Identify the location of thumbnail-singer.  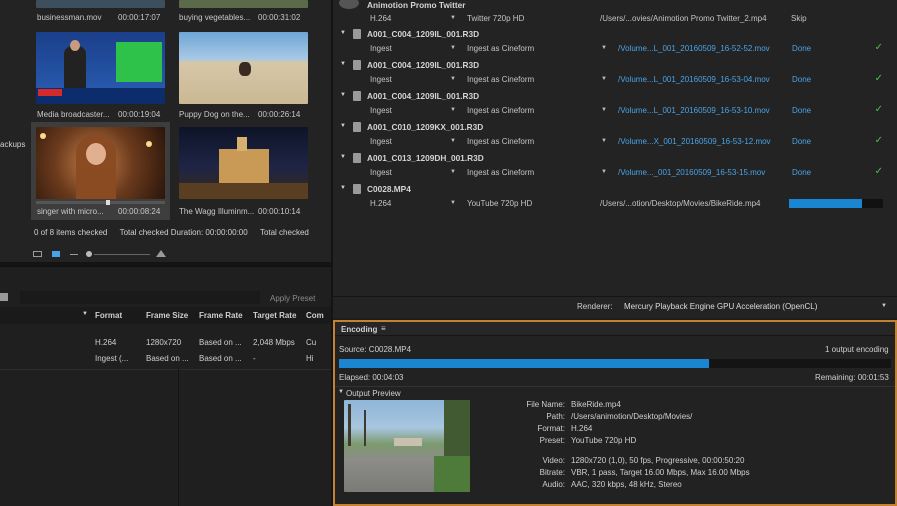
(100, 163).